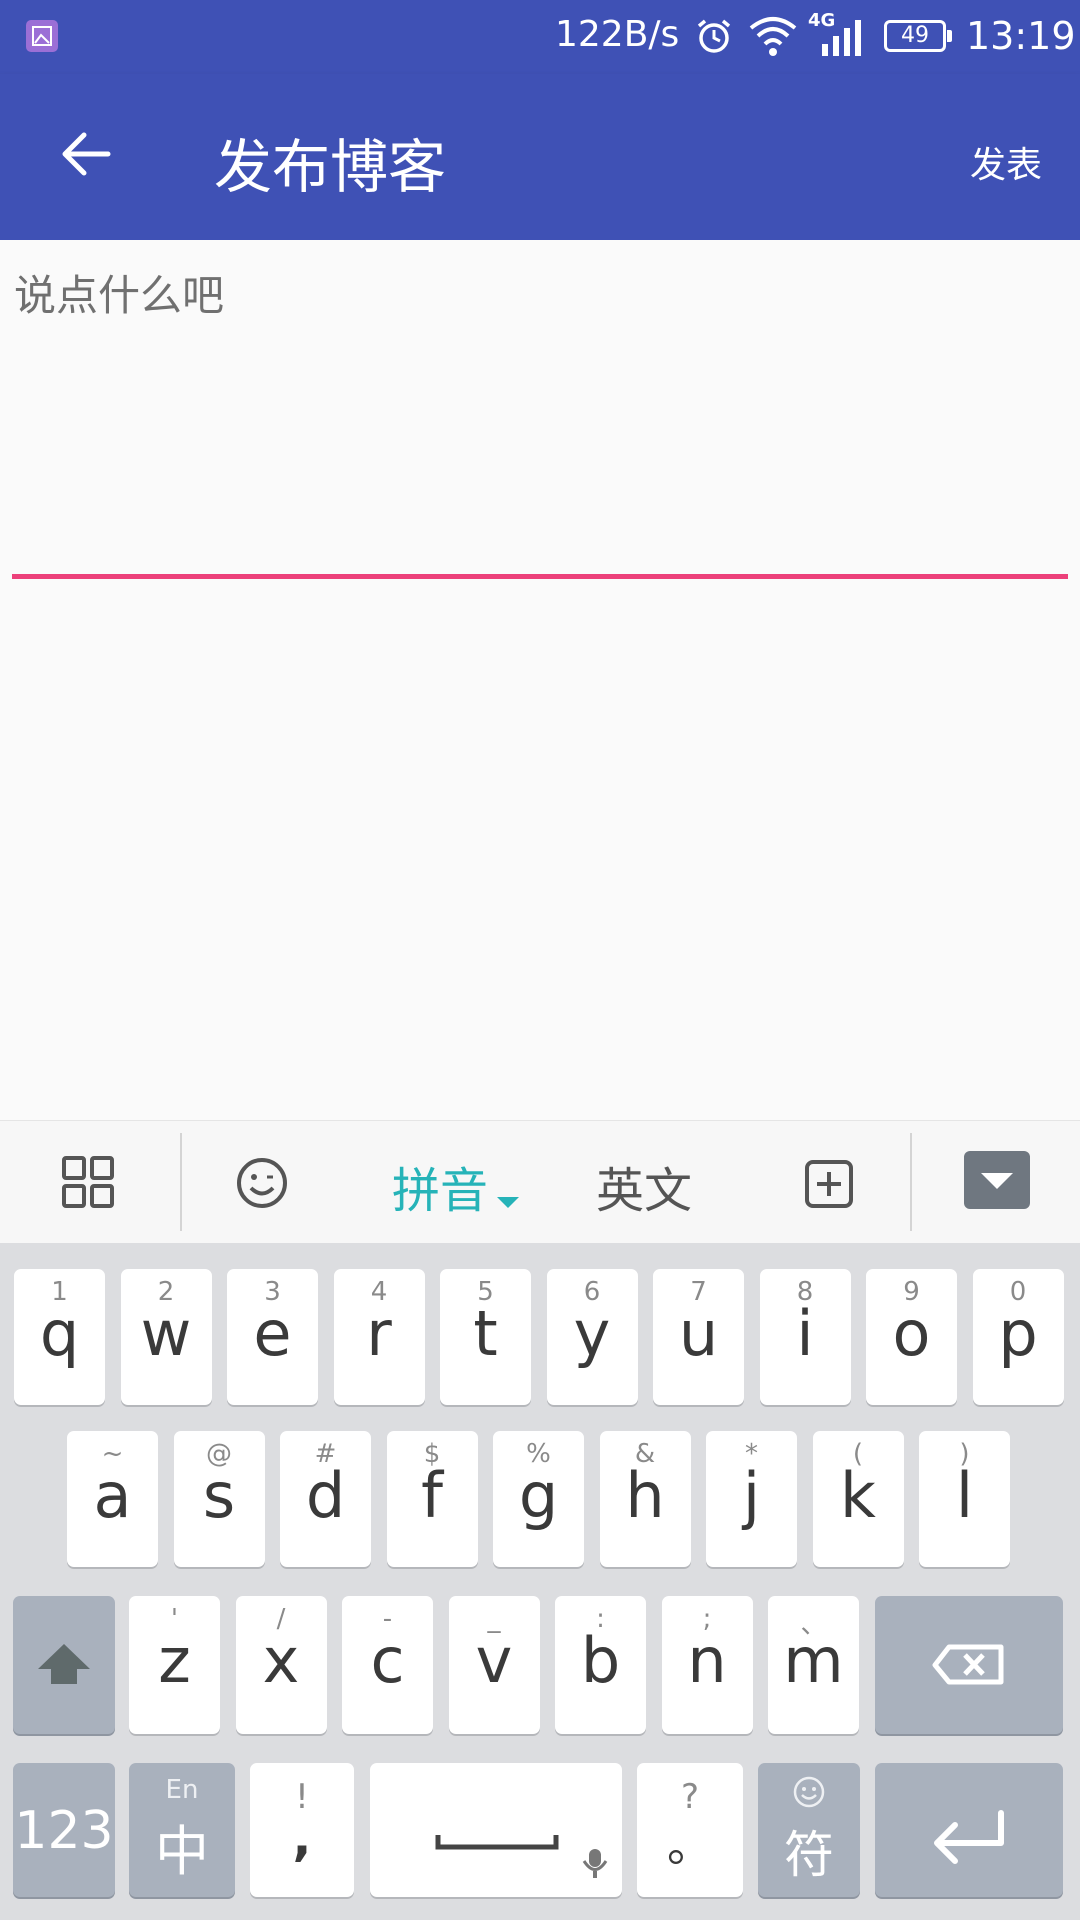  What do you see at coordinates (281, 1660) in the screenshot?
I see `key-label: x` at bounding box center [281, 1660].